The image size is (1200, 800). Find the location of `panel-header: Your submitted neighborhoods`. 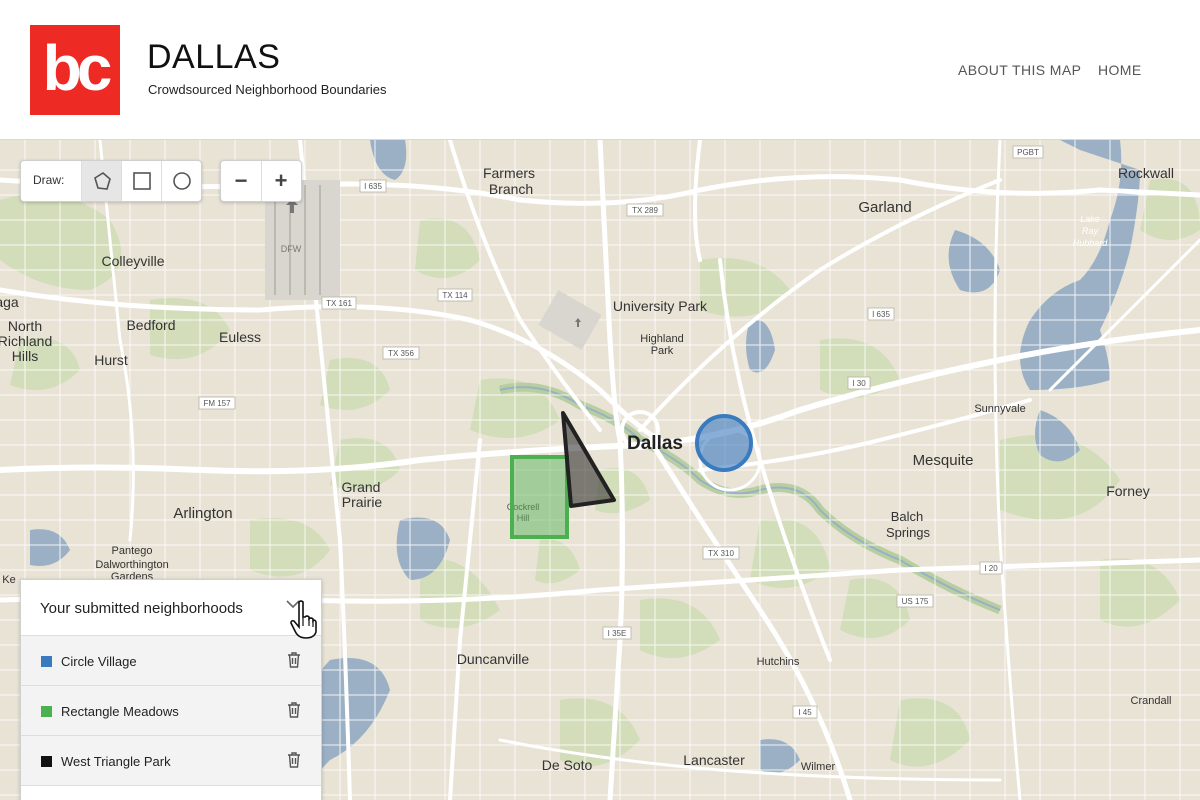

panel-header: Your submitted neighborhoods is located at coordinates (171, 608).